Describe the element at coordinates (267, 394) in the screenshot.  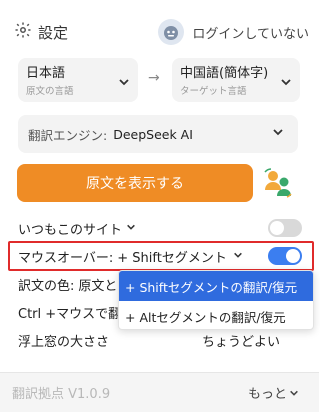
I see `more-label: もっと` at that location.